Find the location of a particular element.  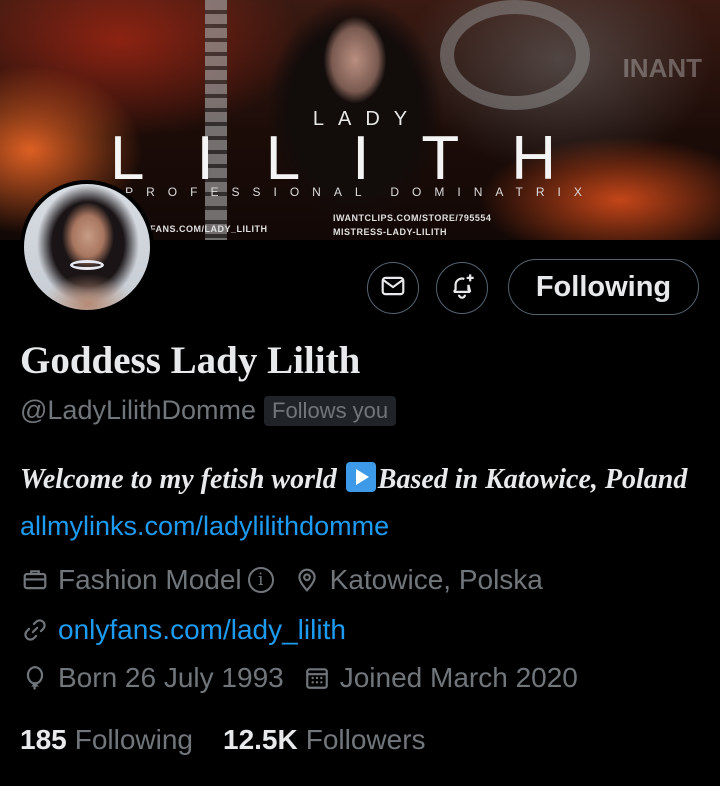

profile-category: Fashion Model is located at coordinates (150, 579).